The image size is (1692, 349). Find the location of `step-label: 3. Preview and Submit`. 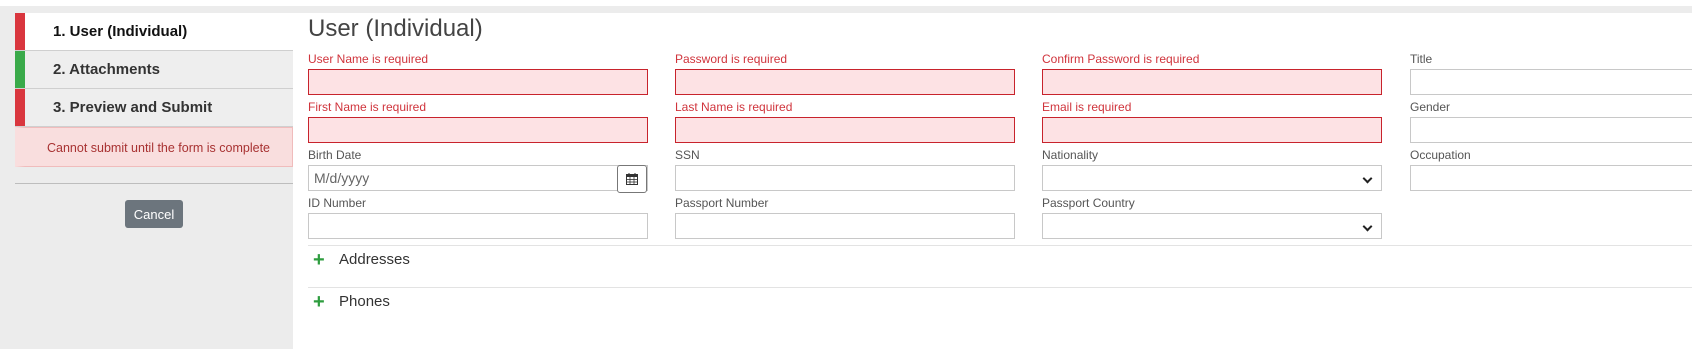

step-label: 3. Preview and Submit is located at coordinates (133, 107).